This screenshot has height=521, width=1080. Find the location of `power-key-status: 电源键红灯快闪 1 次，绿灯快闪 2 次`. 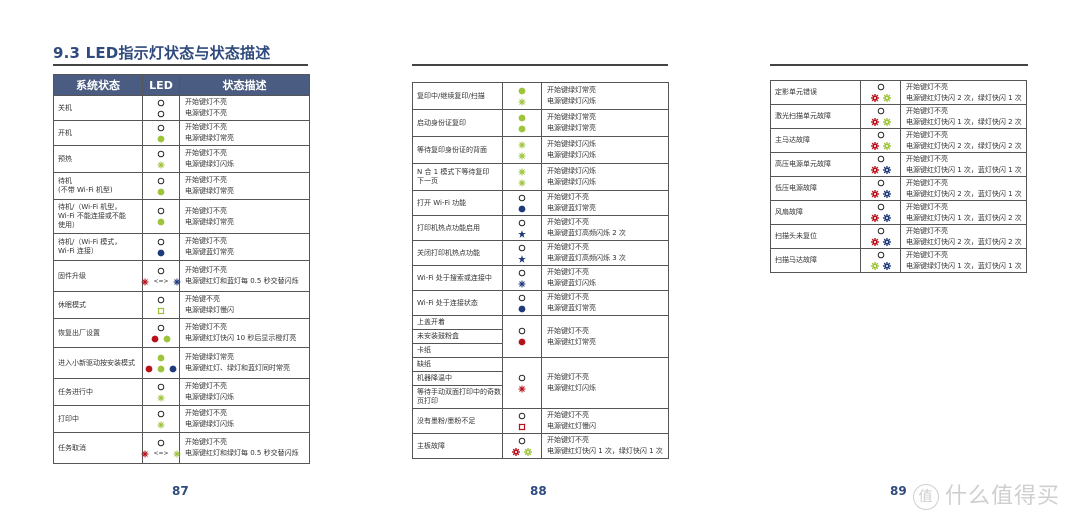

power-key-status: 电源键红灯快闪 1 次，绿灯快闪 2 次 is located at coordinates (964, 121).